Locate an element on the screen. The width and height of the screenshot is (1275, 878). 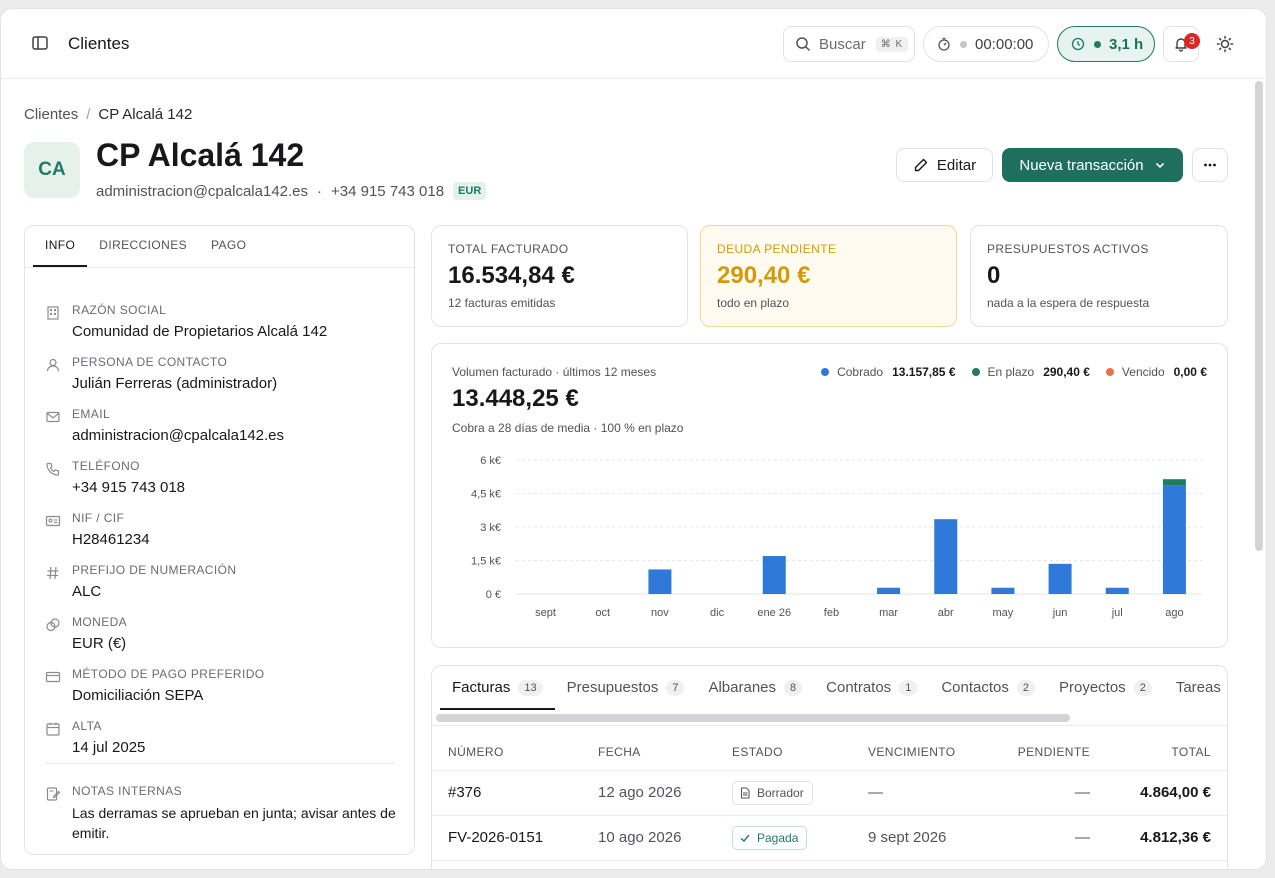
hours-button: 3,1 h is located at coordinates (1106, 44).